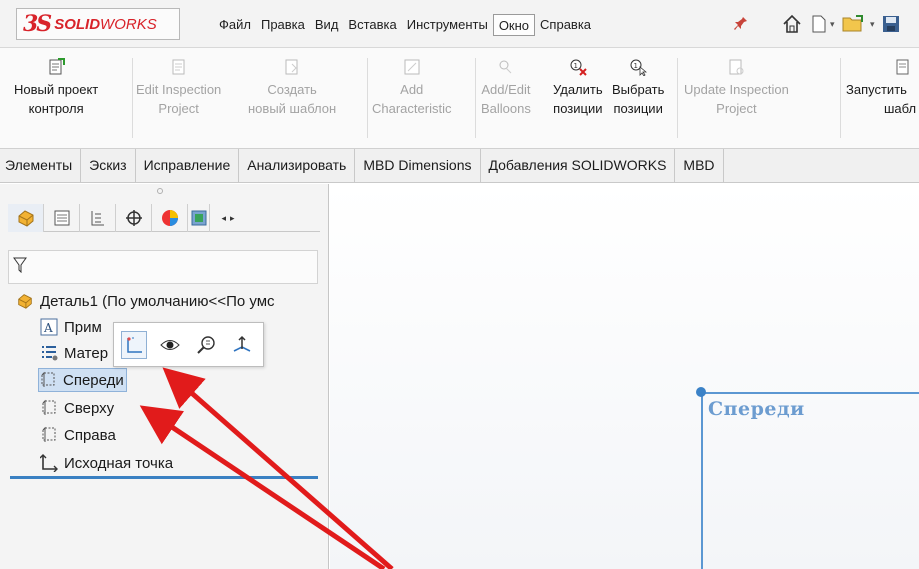  What do you see at coordinates (57, 66) in the screenshot?
I see `new-inspection-project-icon` at bounding box center [57, 66].